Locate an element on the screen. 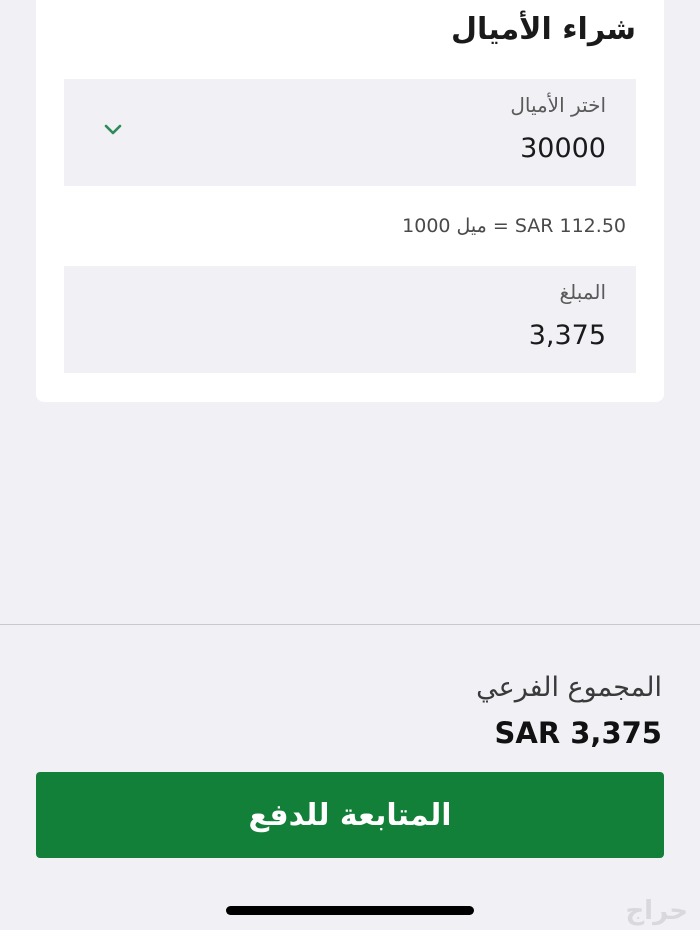 This screenshot has width=700, height=930. miles-select-label: اختر الأميال is located at coordinates (558, 105).